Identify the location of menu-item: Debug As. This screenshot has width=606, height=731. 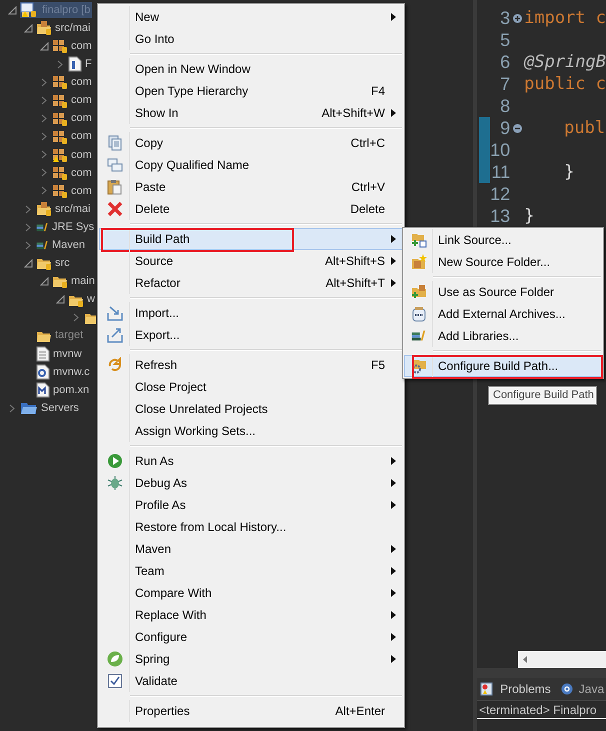
(251, 483).